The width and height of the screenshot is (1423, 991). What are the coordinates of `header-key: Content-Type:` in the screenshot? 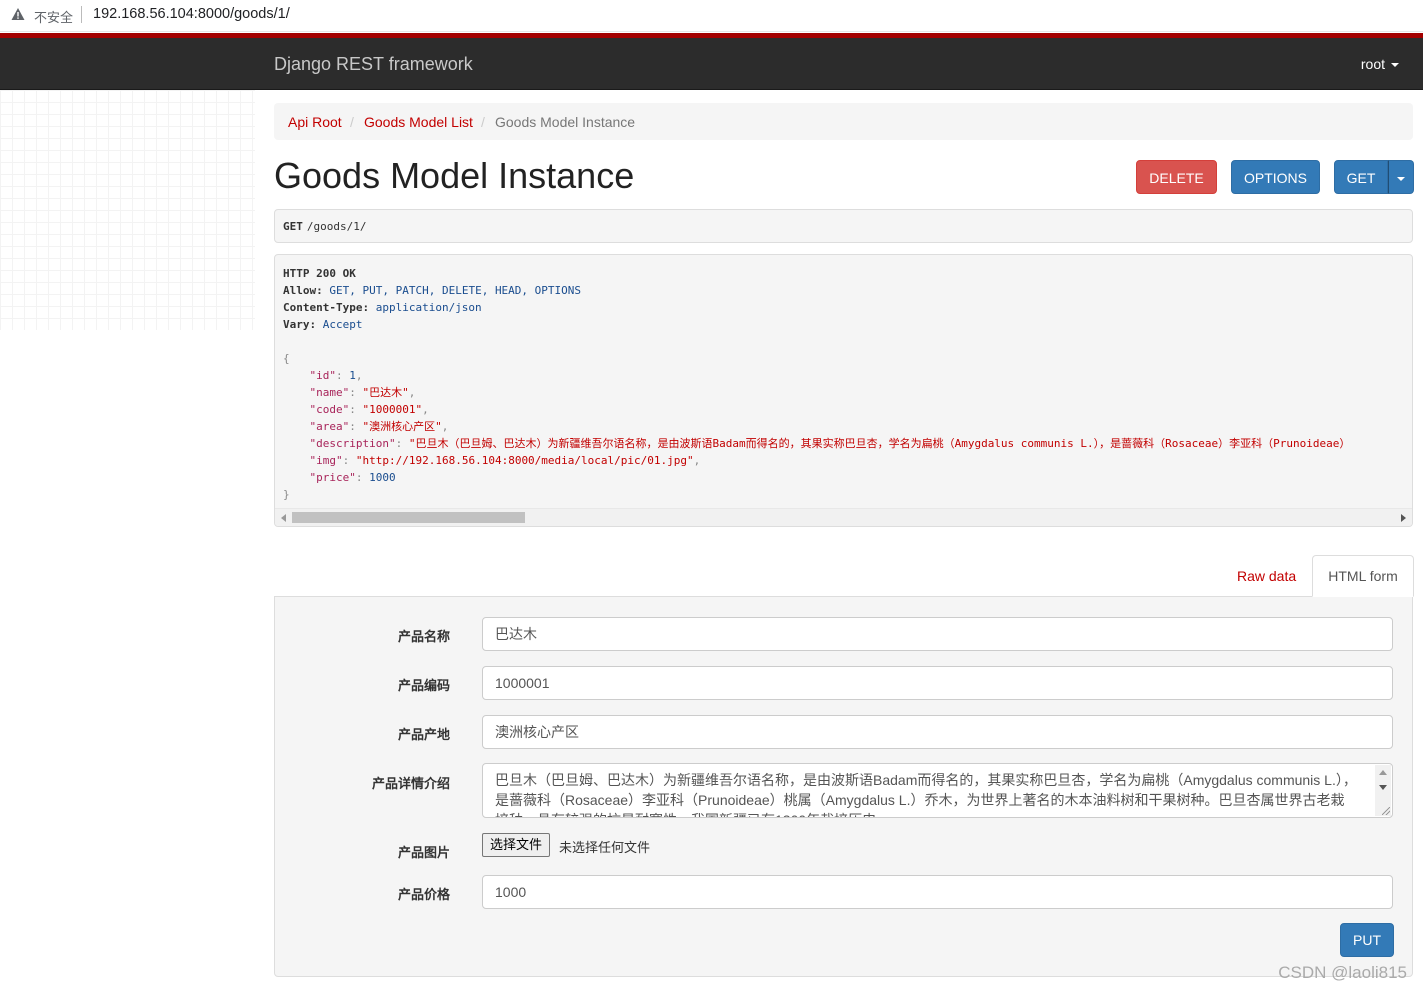 It's located at (326, 307).